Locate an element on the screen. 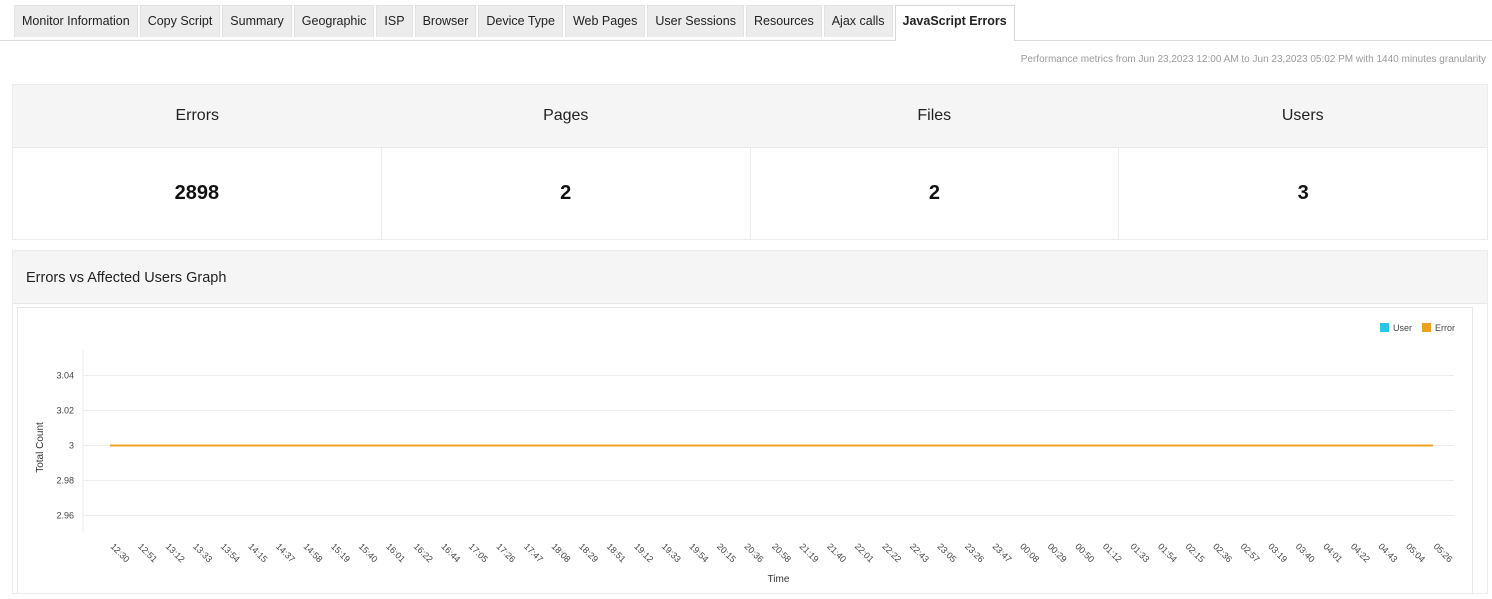  x-tick-label: 18:08 is located at coordinates (561, 552).